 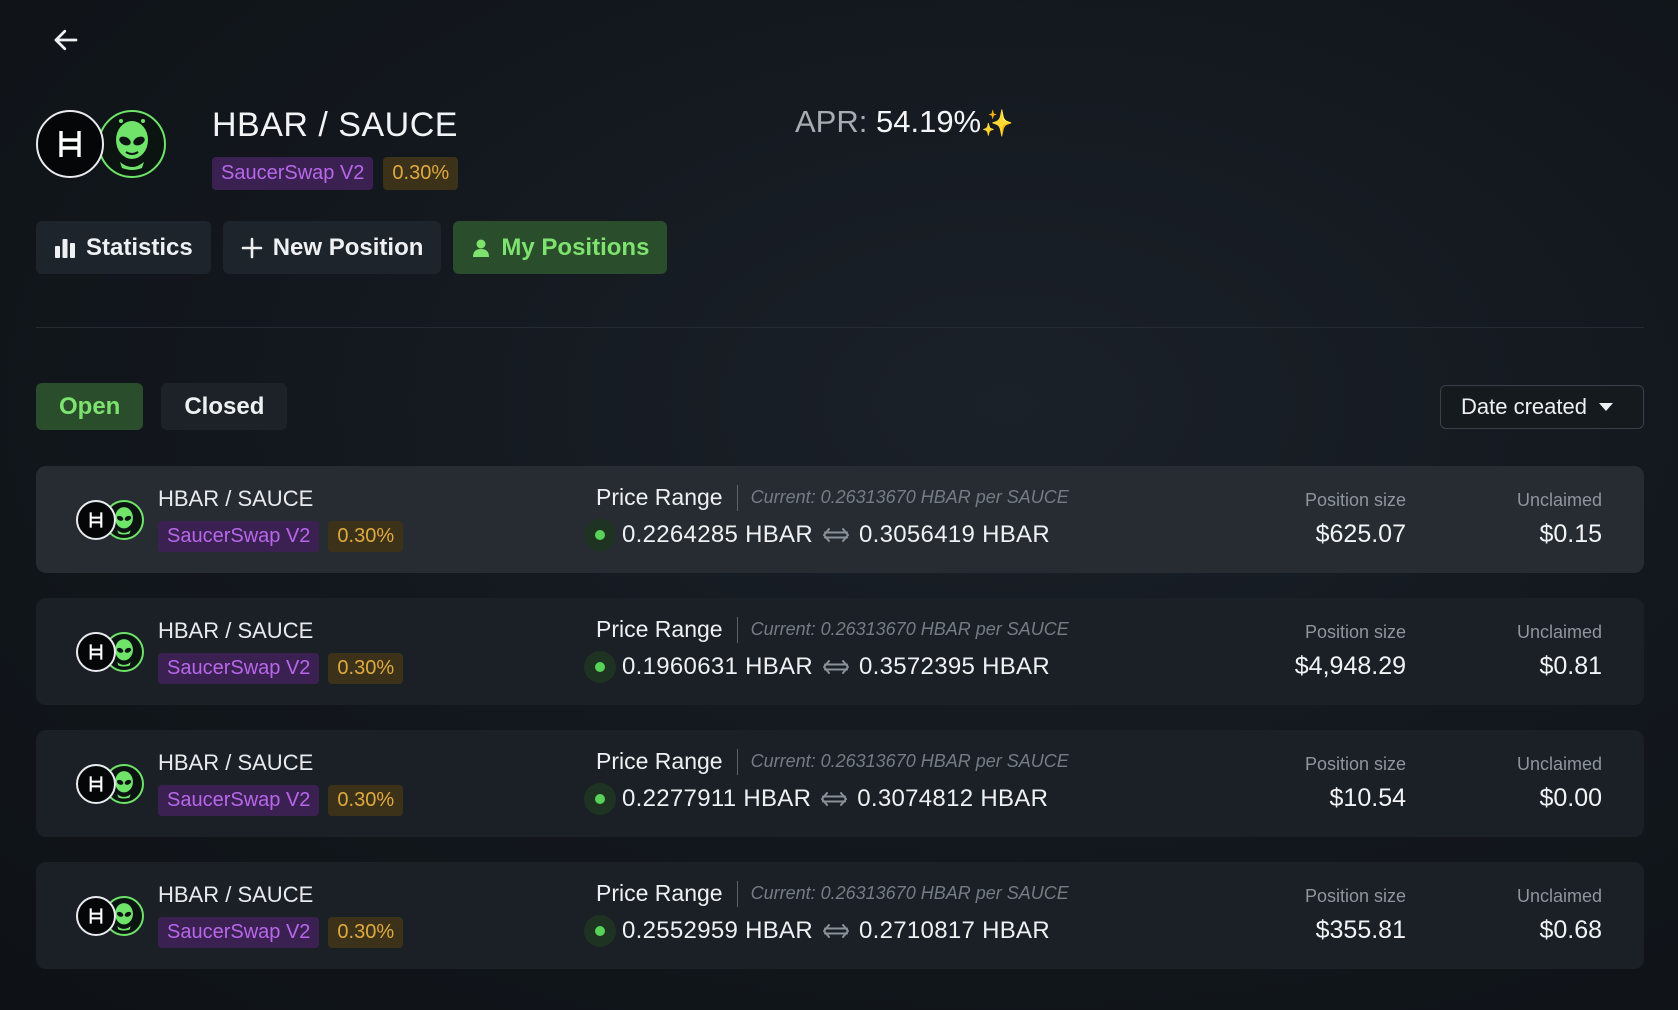 I want to click on status-filter: Open Closed, so click(x=162, y=406).